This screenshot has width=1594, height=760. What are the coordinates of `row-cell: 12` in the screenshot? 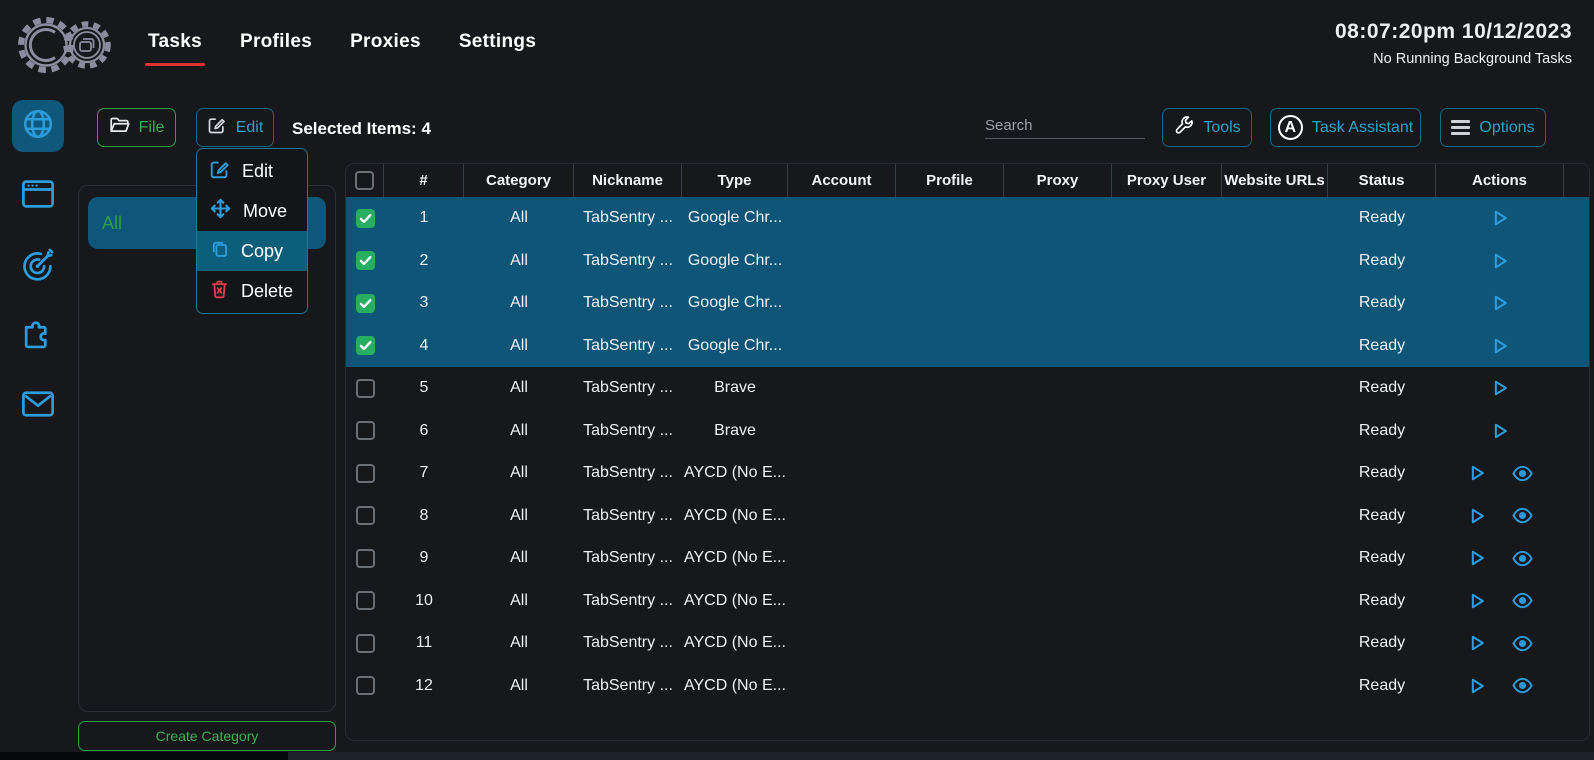 It's located at (424, 685).